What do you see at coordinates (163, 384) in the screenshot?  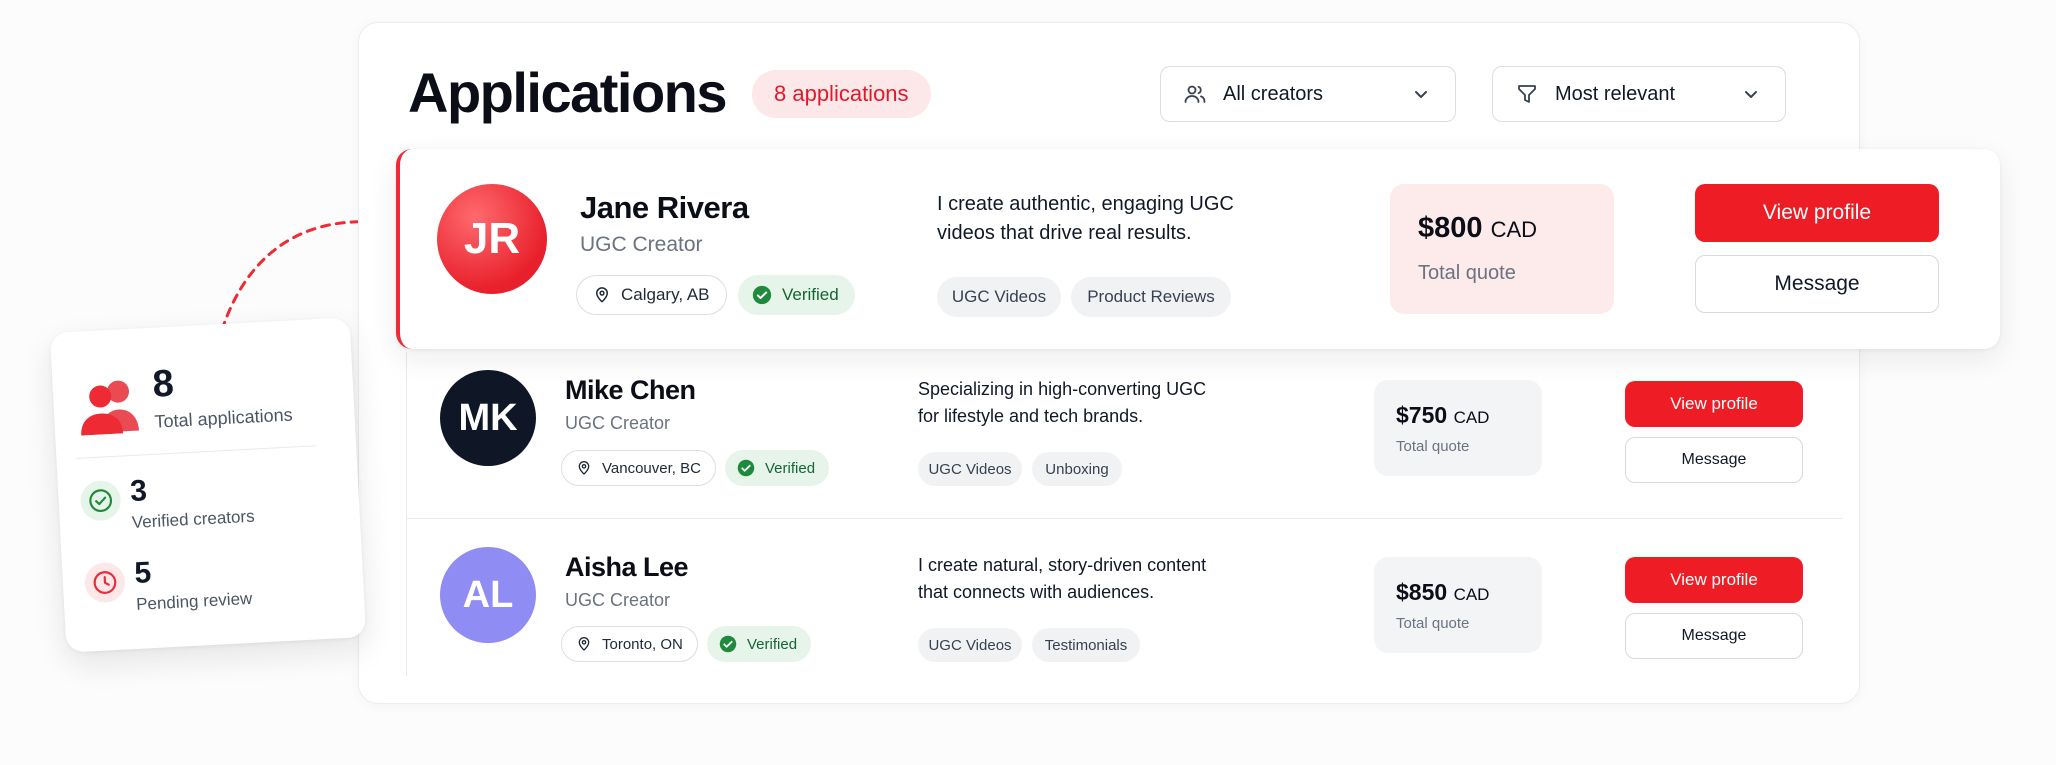 I see `total-applications-value: 8` at bounding box center [163, 384].